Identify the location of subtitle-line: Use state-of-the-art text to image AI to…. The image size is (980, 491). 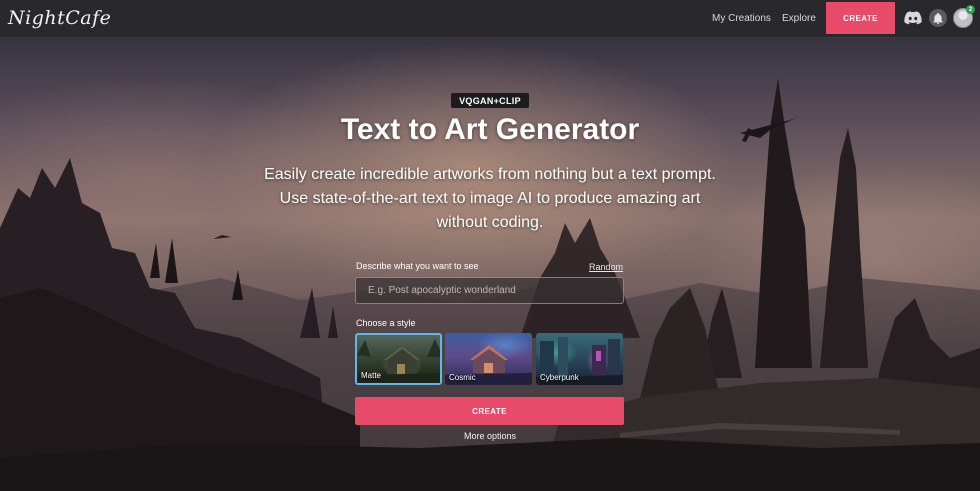
(490, 198).